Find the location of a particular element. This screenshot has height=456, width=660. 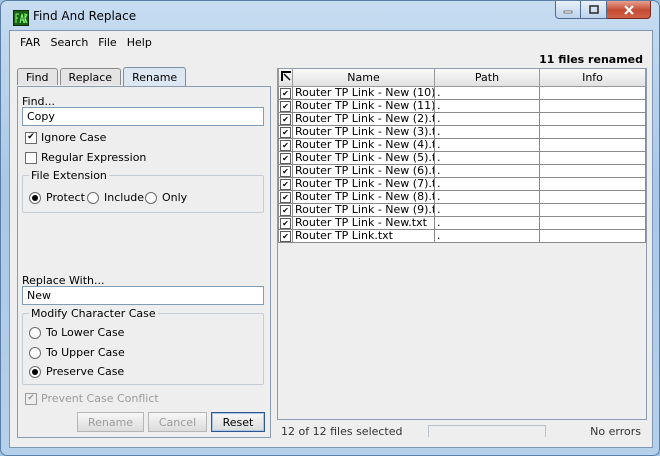

ext-include-label: Include is located at coordinates (124, 197).